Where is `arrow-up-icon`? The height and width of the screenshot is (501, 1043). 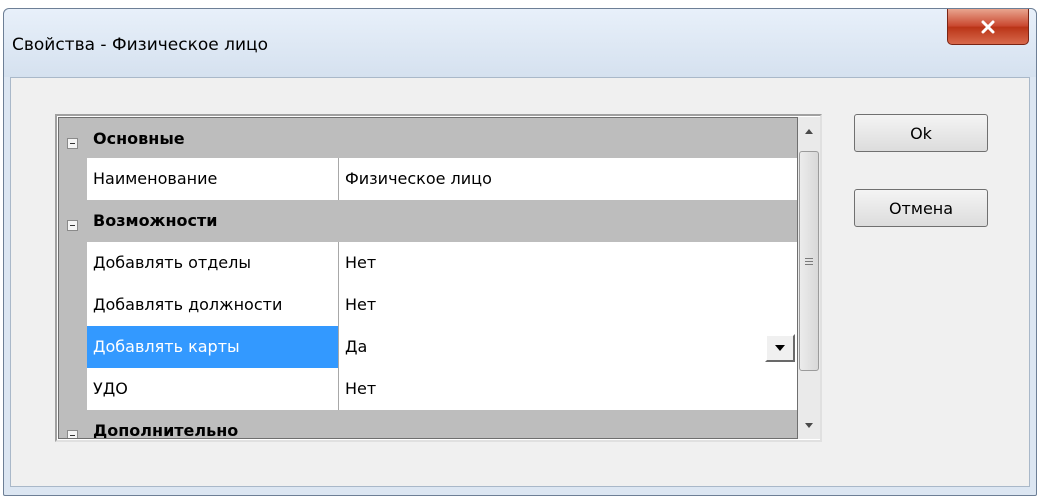
arrow-up-icon is located at coordinates (809, 131).